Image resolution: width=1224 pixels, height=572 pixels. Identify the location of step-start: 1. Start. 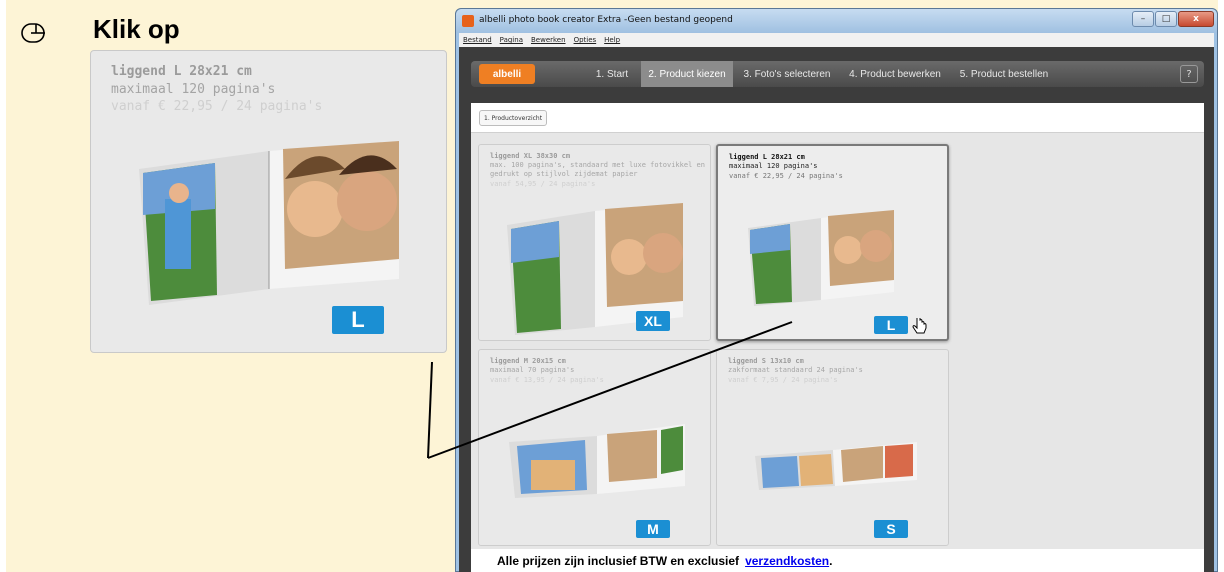
(612, 74).